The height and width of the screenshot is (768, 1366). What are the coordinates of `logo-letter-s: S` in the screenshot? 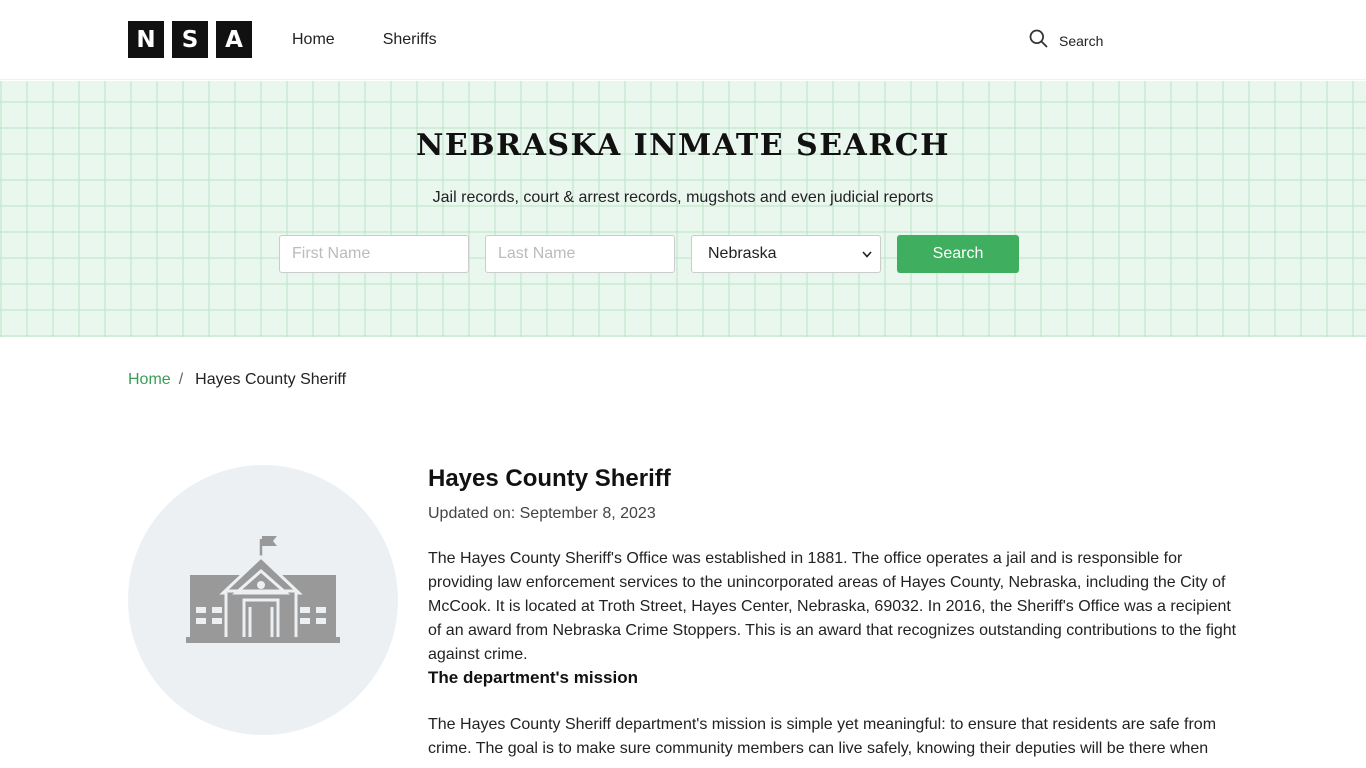 It's located at (190, 39).